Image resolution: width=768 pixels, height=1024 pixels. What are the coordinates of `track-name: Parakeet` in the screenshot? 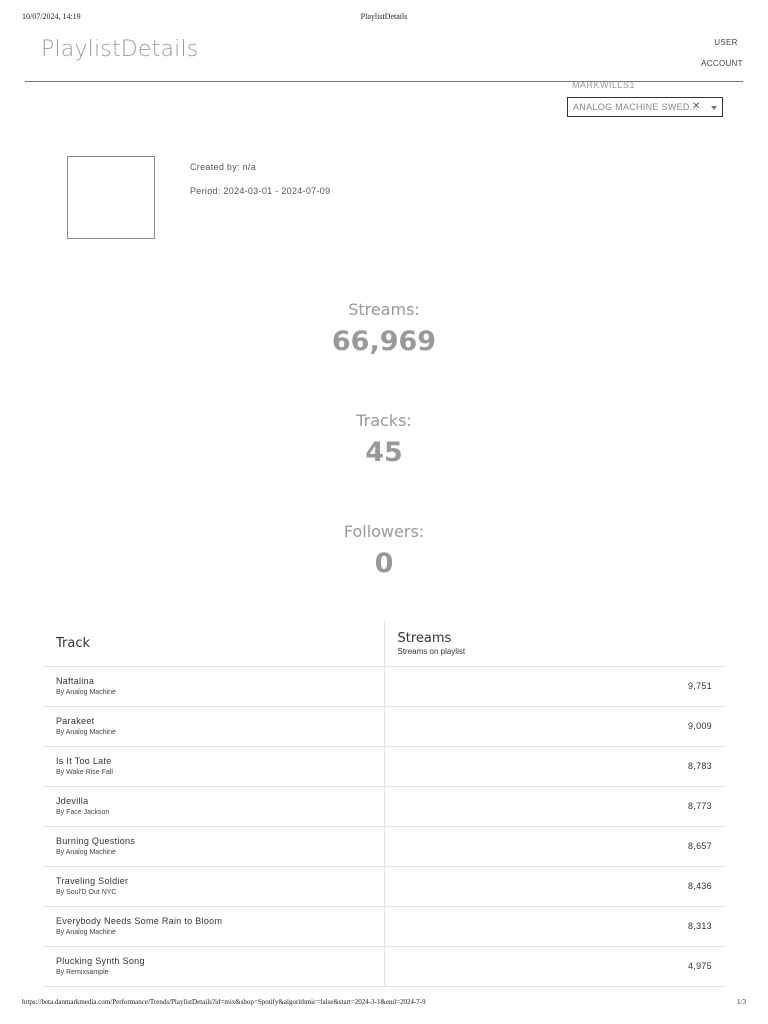 It's located at (75, 721).